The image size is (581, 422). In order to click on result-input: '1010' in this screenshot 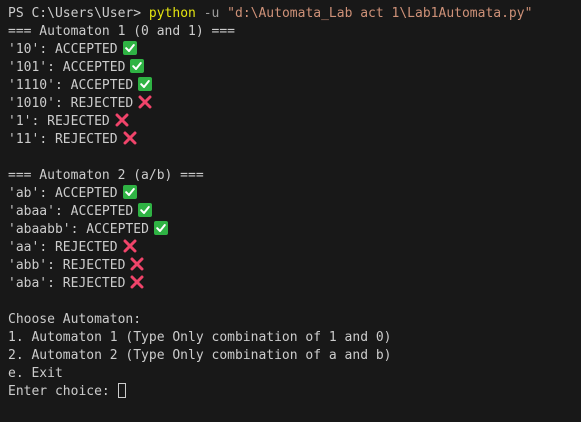, I will do `click(31, 103)`.